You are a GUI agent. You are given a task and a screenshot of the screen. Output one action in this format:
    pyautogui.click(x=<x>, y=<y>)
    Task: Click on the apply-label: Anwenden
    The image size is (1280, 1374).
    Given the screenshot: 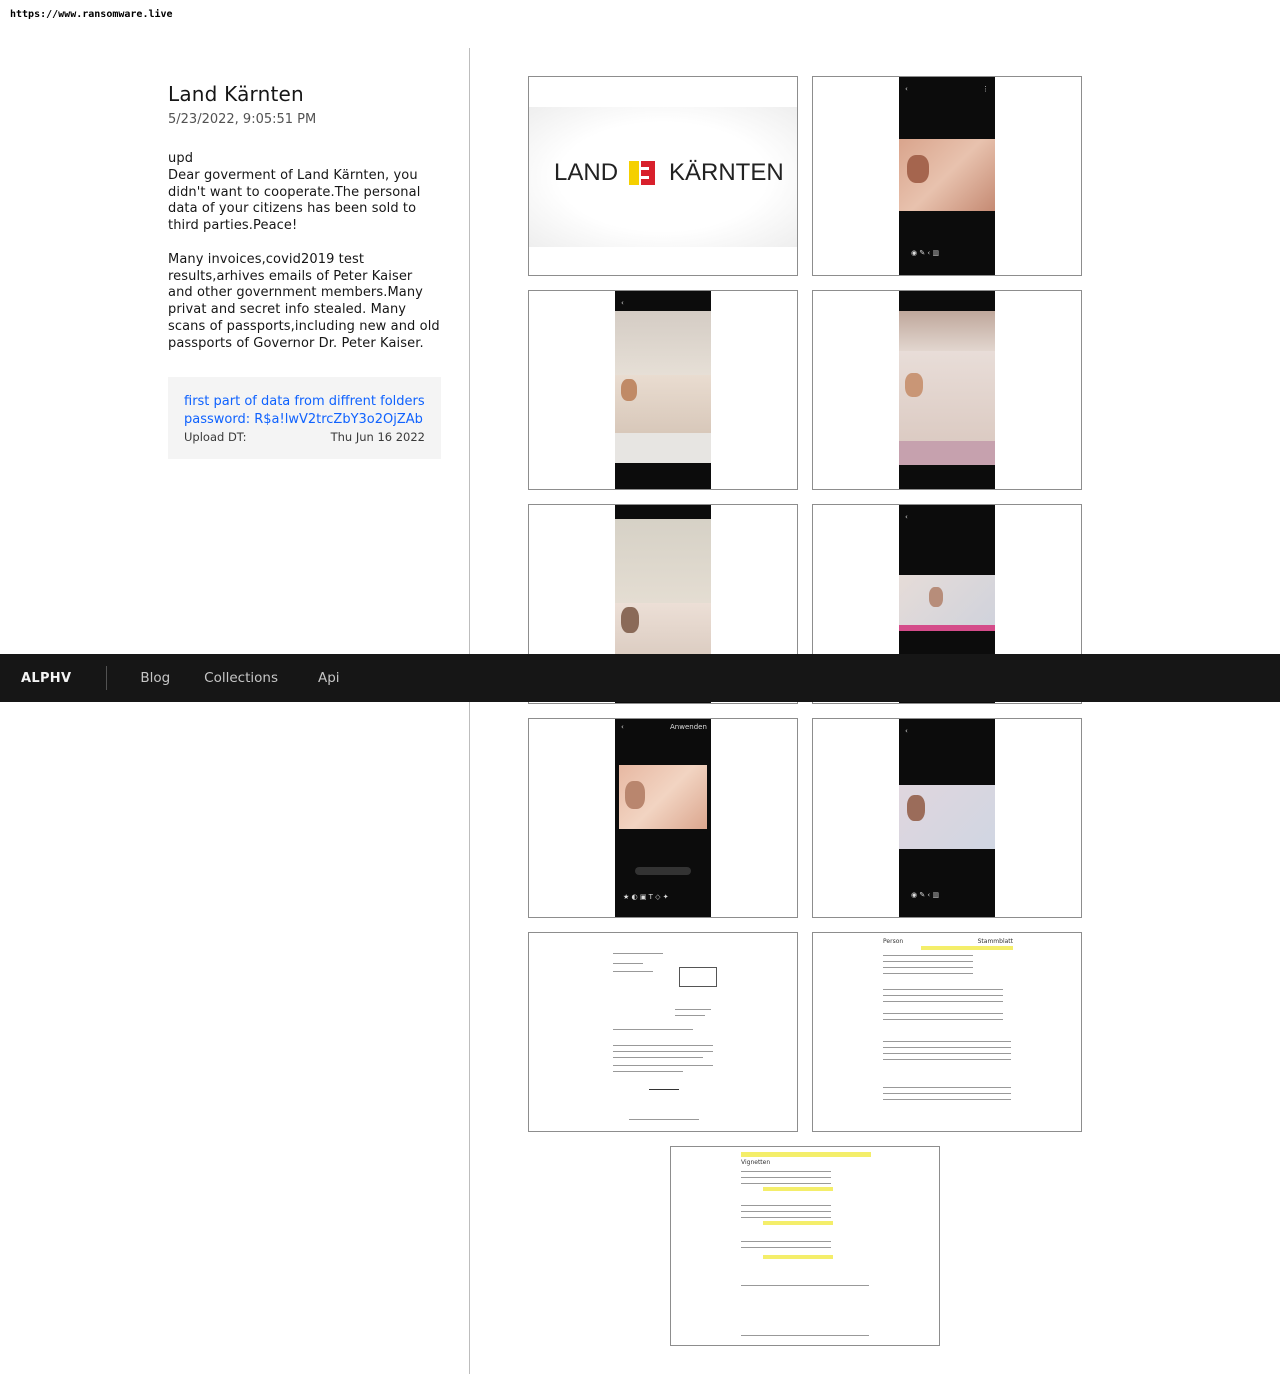 What is the action you would take?
    pyautogui.click(x=688, y=727)
    